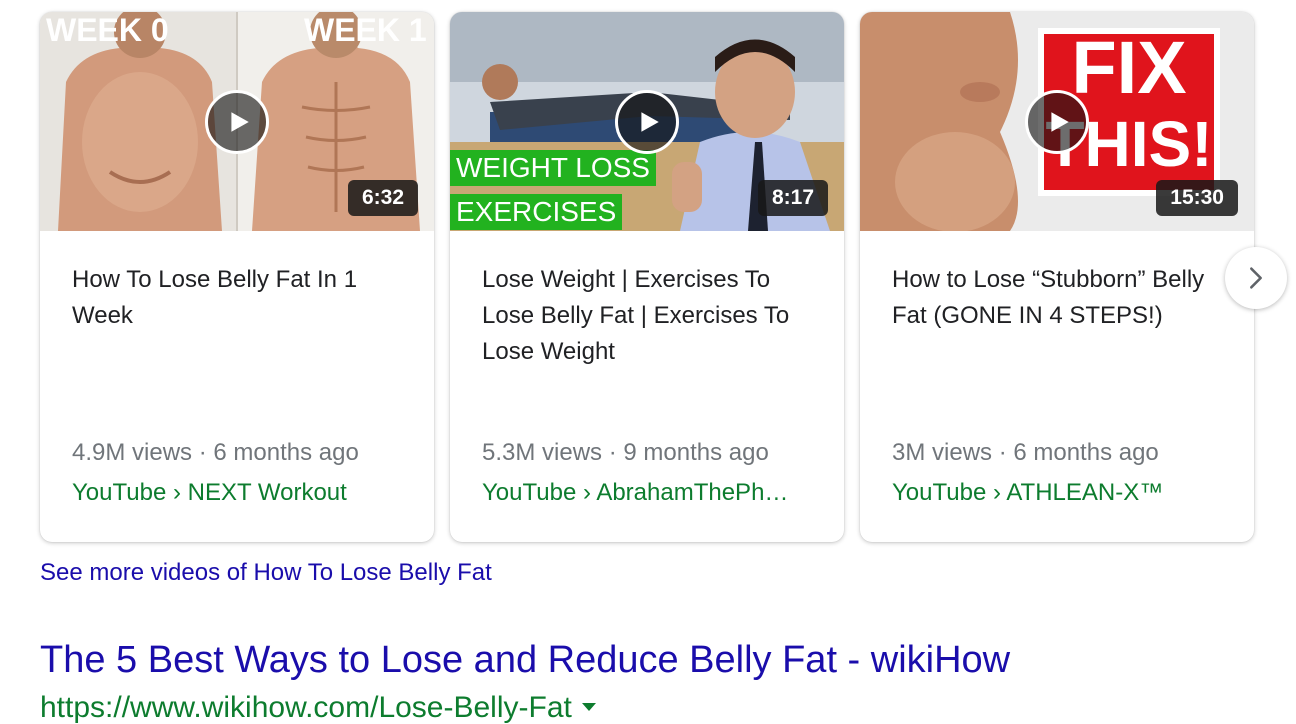 Image resolution: width=1296 pixels, height=724 pixels. Describe the element at coordinates (215, 452) in the screenshot. I see `video-meta: 4.9M views · 6 months ago` at that location.